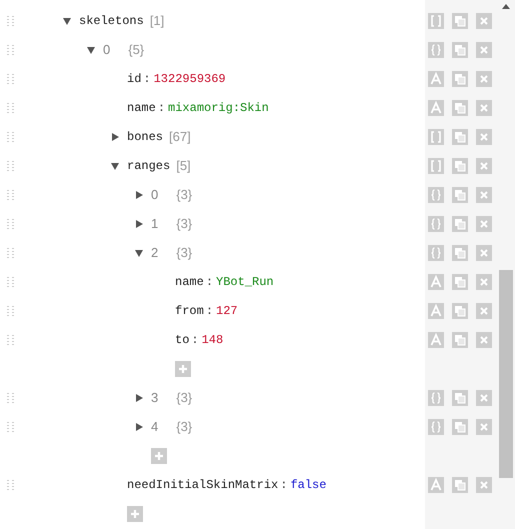 Image resolution: width=515 pixels, height=529 pixels. I want to click on value-text: 1322959369, so click(190, 79).